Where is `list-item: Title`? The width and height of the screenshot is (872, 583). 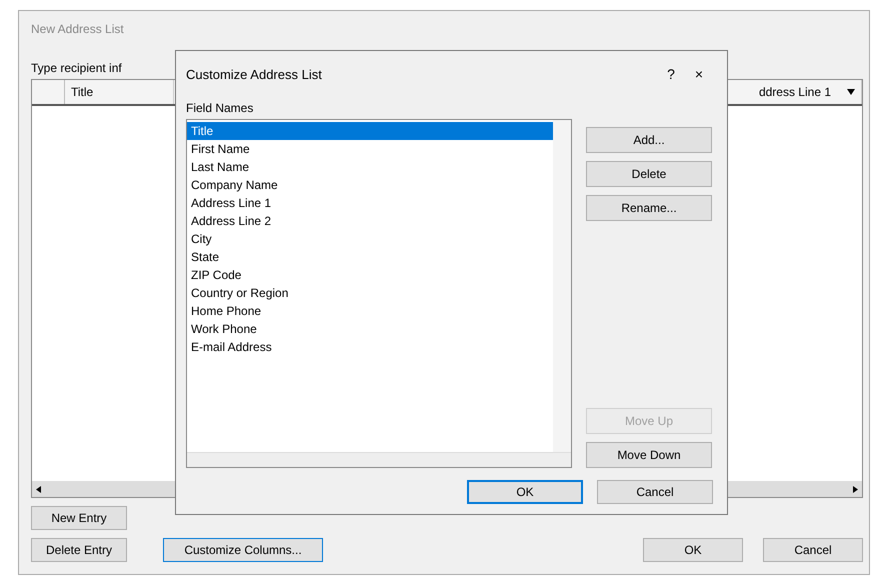
list-item: Title is located at coordinates (370, 131).